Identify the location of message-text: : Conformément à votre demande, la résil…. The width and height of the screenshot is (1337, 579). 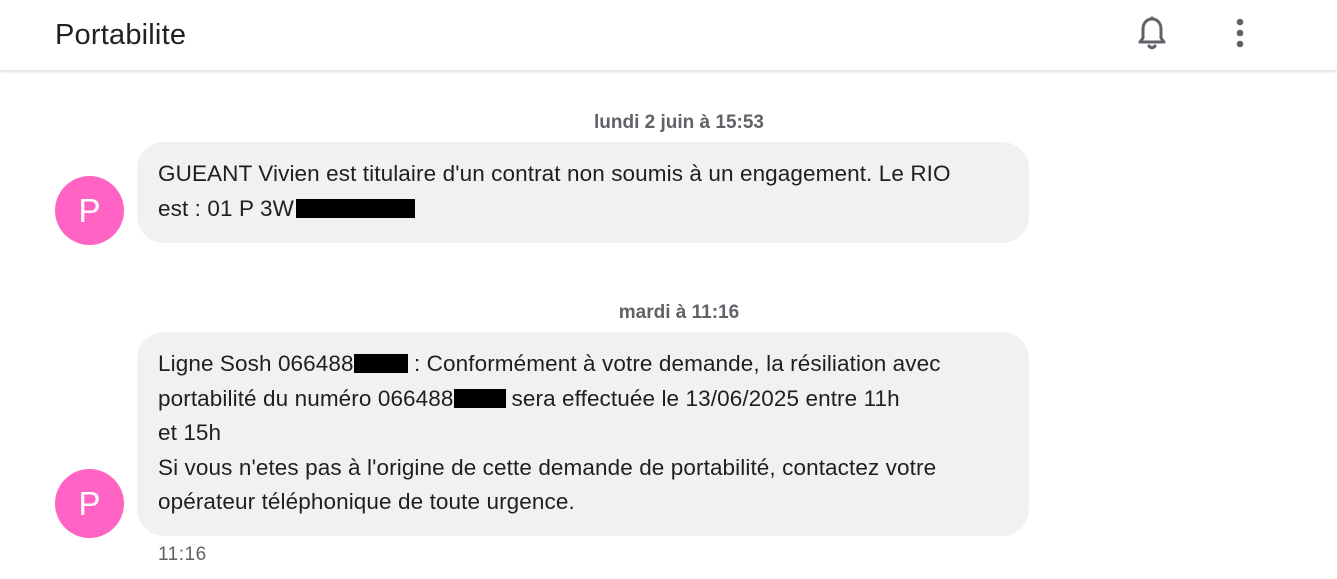
(674, 363).